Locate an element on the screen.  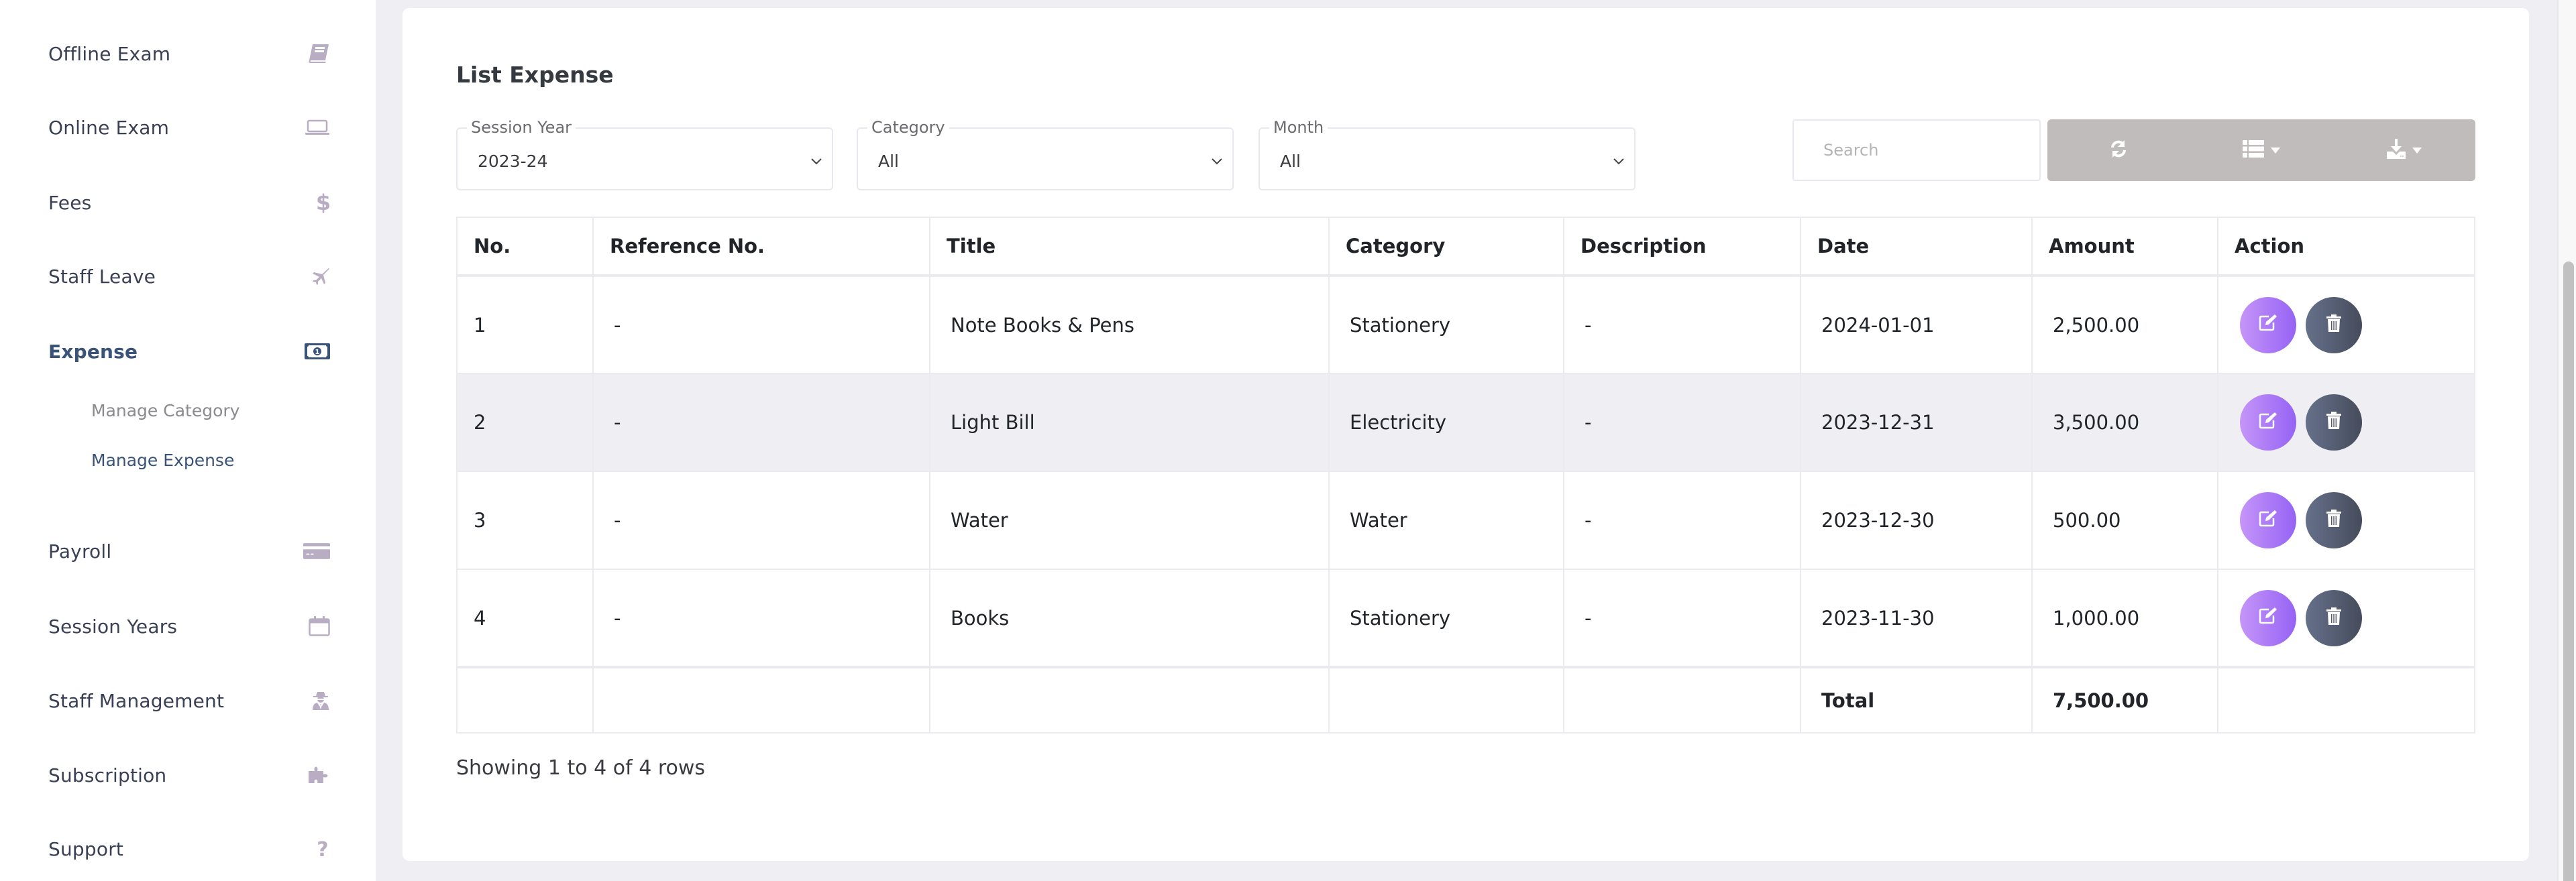
total-value: 7,500.00 is located at coordinates (2124, 699).